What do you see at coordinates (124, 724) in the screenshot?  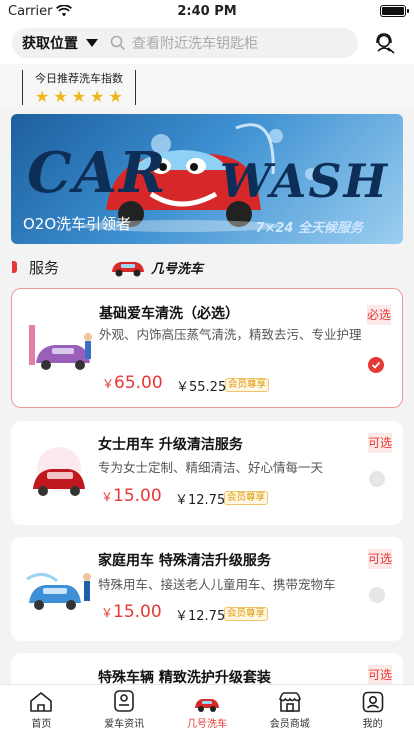 I see `tab-label: 爱车资讯` at bounding box center [124, 724].